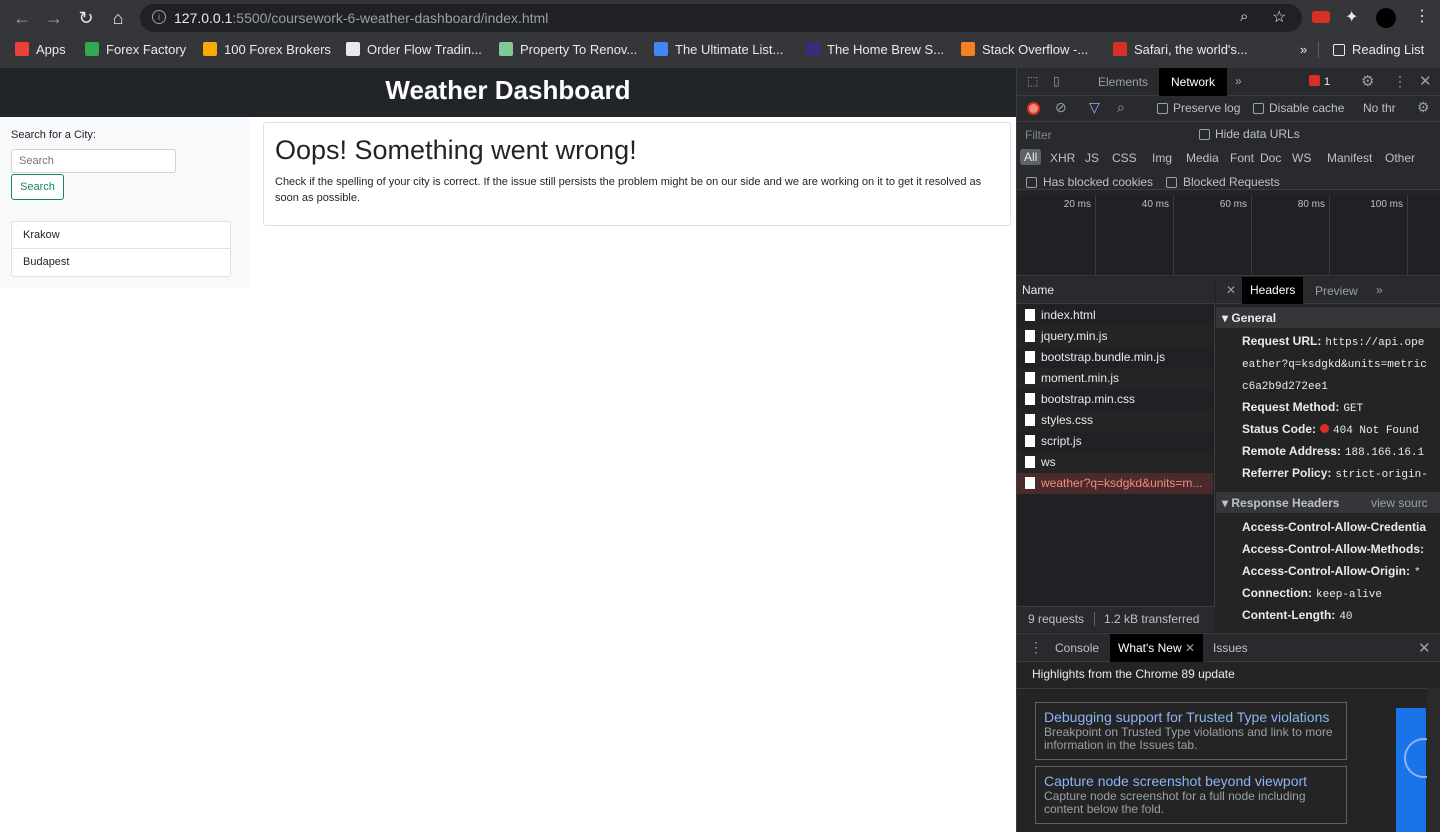 The image size is (1440, 832). I want to click on tab-console: Console, so click(1077, 648).